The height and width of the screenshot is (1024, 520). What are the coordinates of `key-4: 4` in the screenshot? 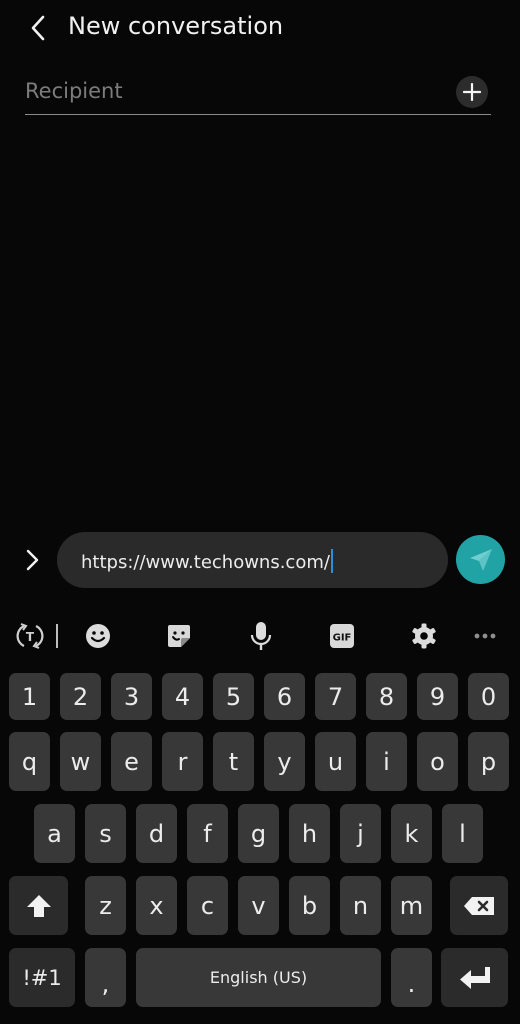 It's located at (182, 696).